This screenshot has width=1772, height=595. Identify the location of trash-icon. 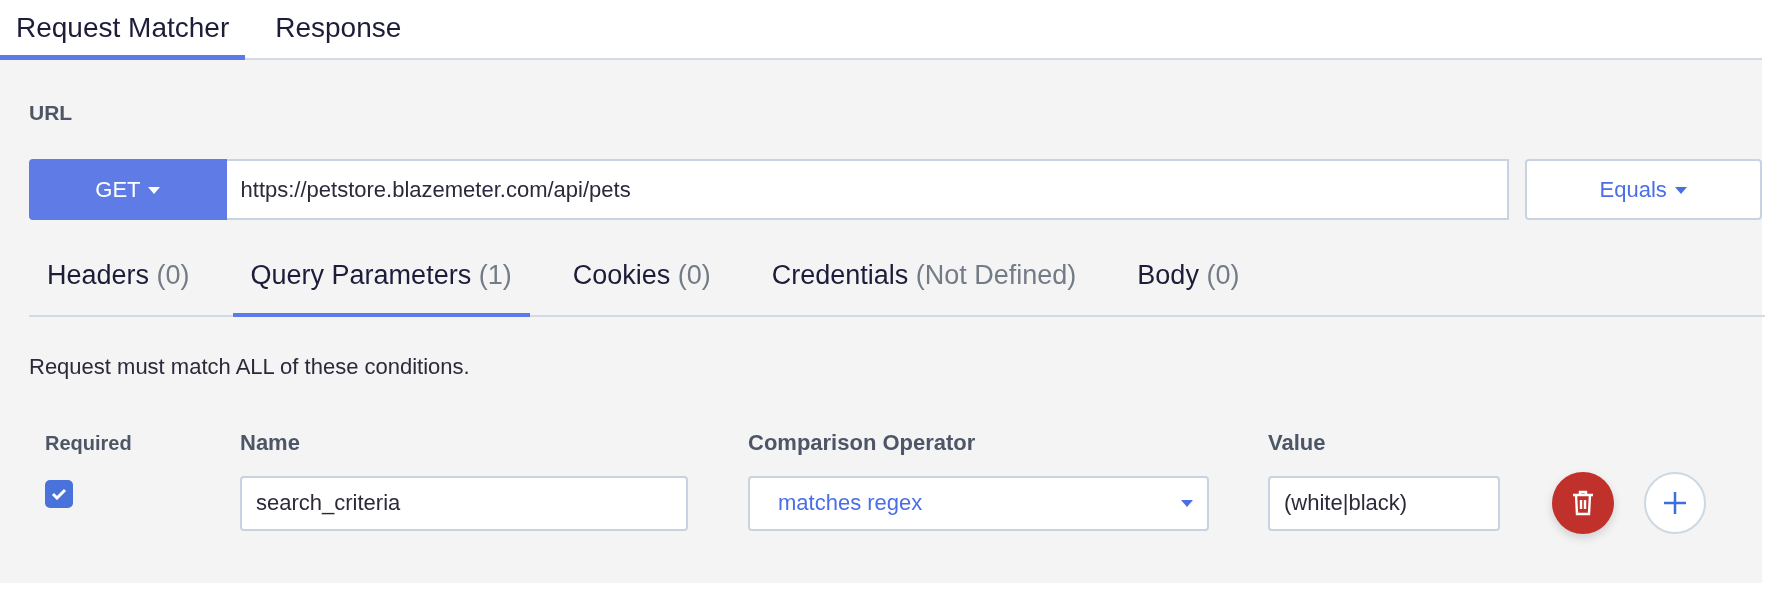
(1583, 503).